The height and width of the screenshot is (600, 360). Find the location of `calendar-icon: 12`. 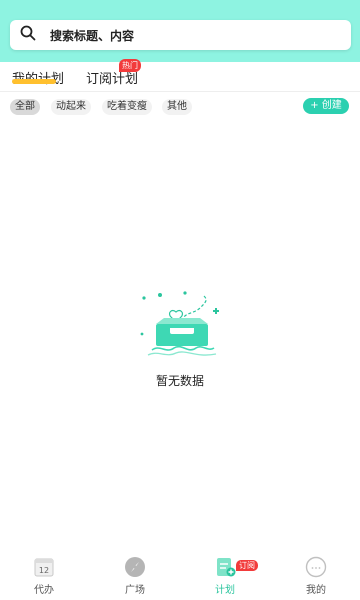

calendar-icon: 12 is located at coordinates (44, 567).